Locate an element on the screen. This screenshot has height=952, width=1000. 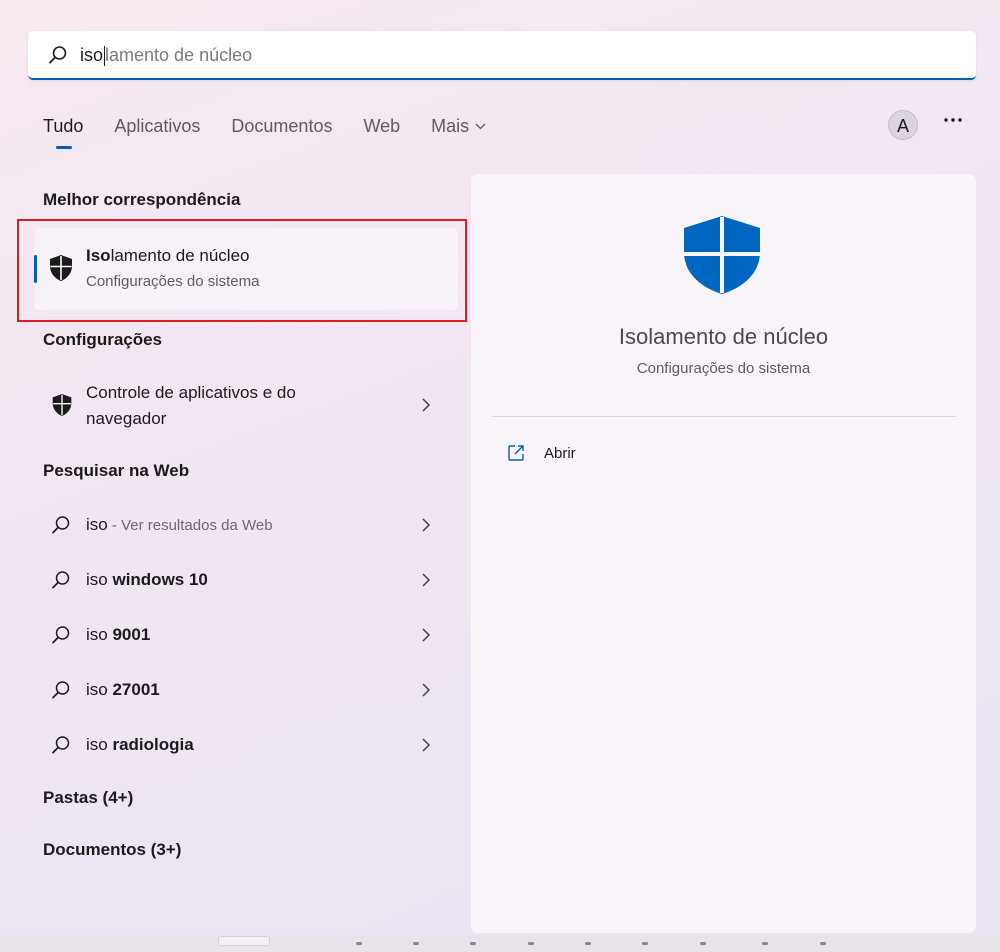
tab-more: Mais is located at coordinates (458, 126).